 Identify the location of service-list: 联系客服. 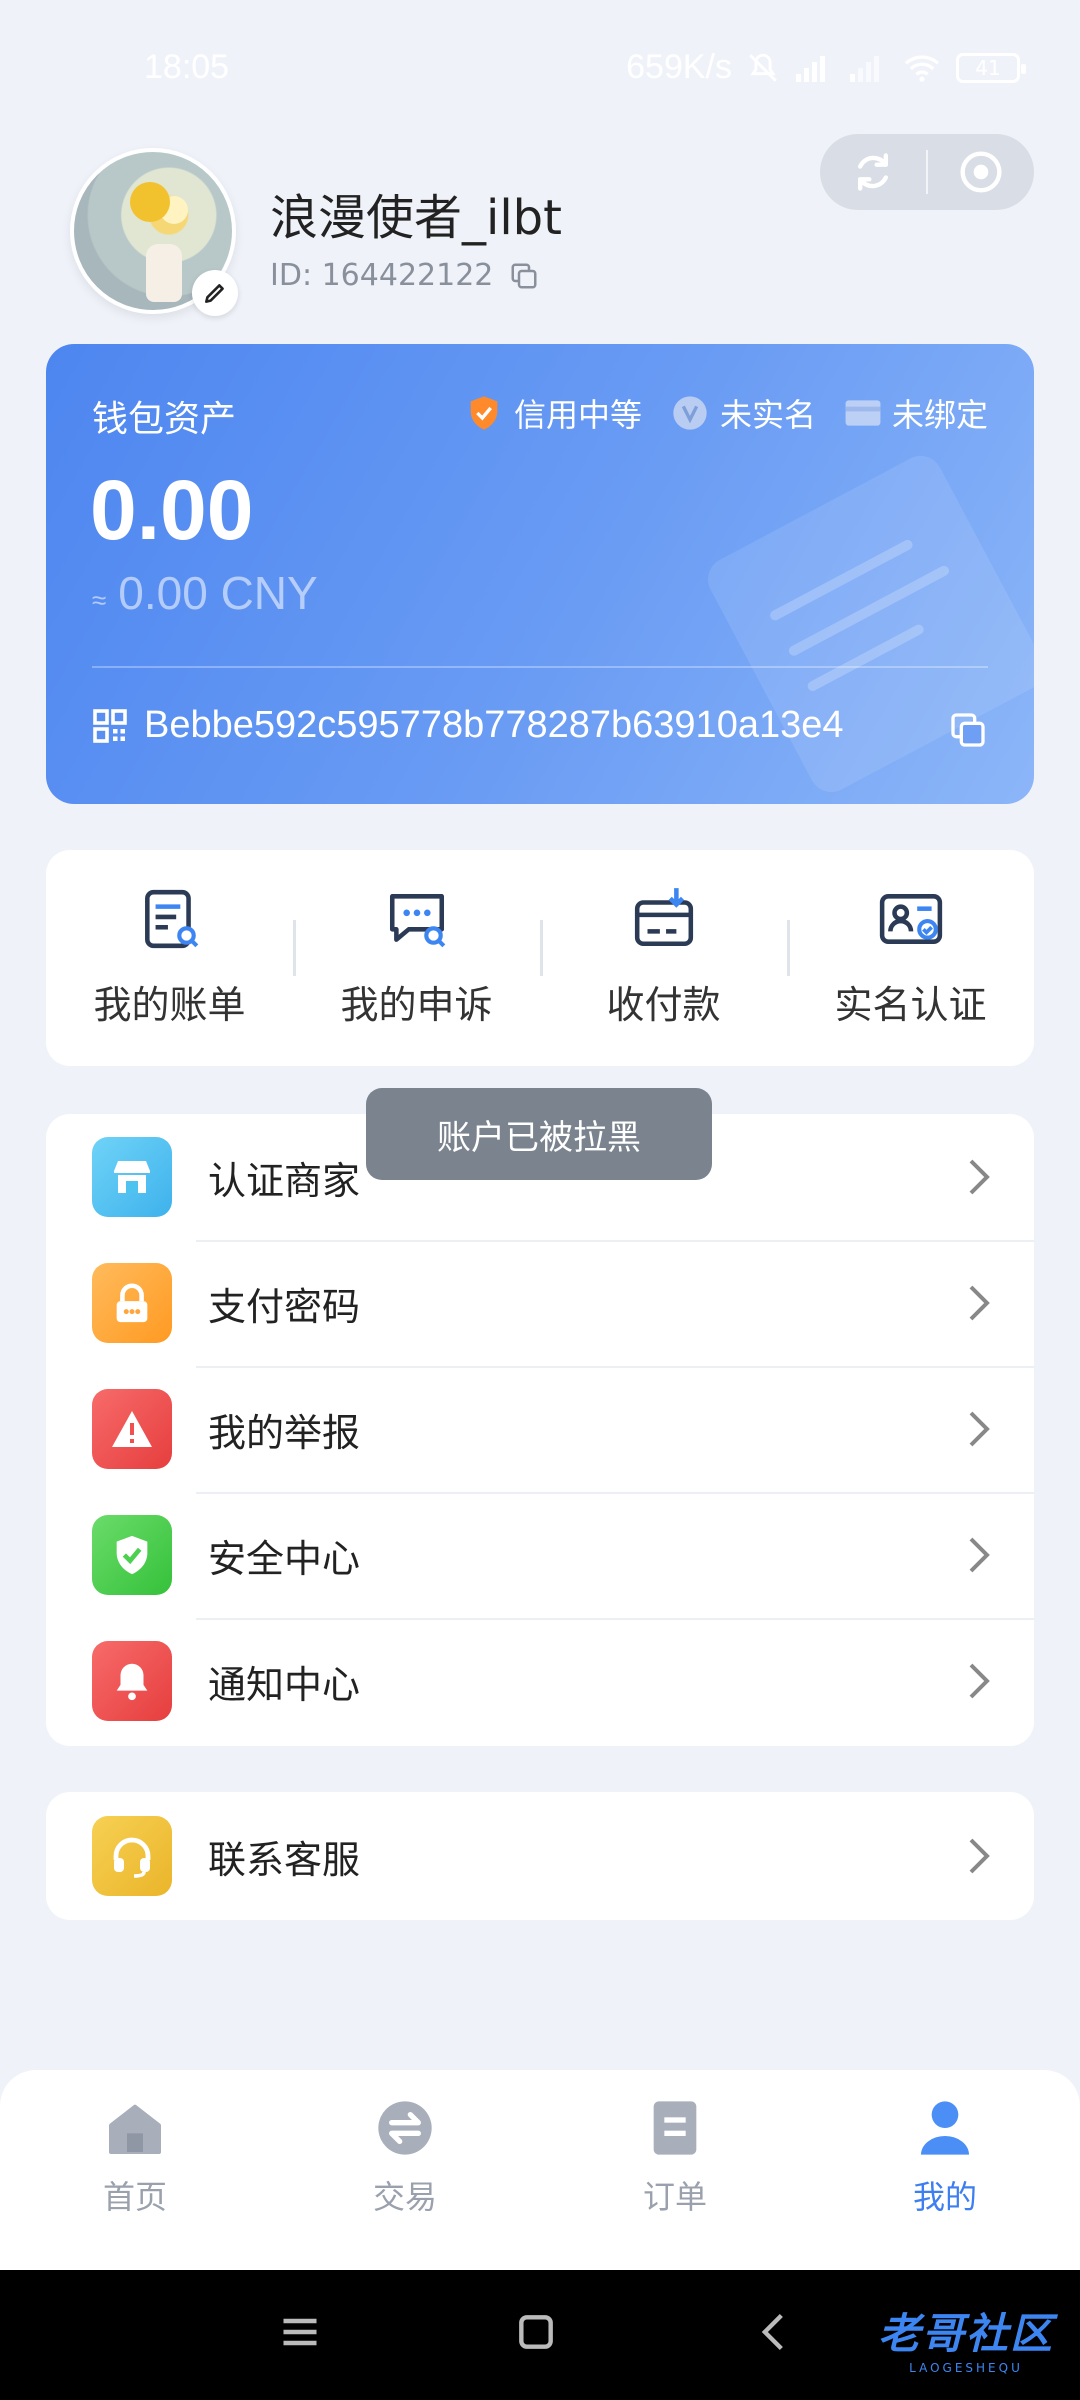
(540, 1856).